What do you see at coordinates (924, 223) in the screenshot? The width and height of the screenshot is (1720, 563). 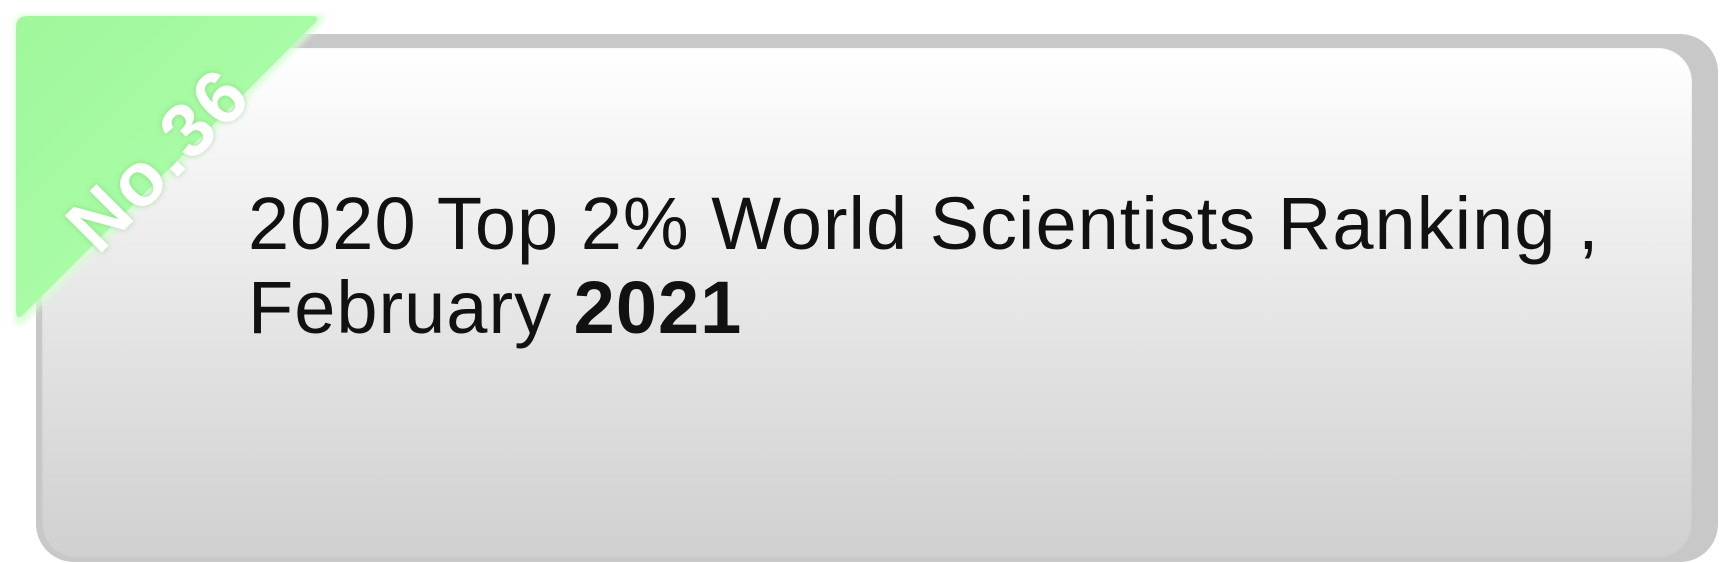 I see `ranking-title-line-1: 2020 Top 2% World Scientists Ranking ,` at bounding box center [924, 223].